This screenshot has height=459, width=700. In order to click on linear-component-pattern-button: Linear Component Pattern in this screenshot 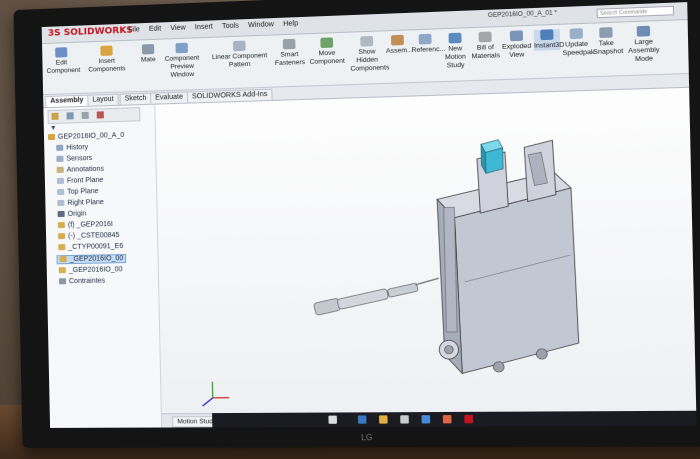, I will do `click(239, 55)`.